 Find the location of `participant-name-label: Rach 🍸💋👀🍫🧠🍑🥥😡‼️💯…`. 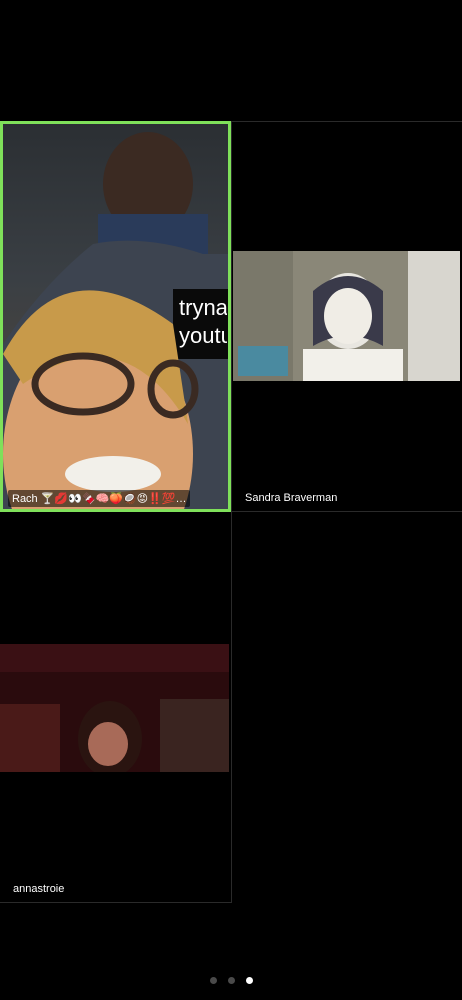

participant-name-label: Rach 🍸💋👀🍫🧠🍑🥥😡‼️💯… is located at coordinates (99, 498).